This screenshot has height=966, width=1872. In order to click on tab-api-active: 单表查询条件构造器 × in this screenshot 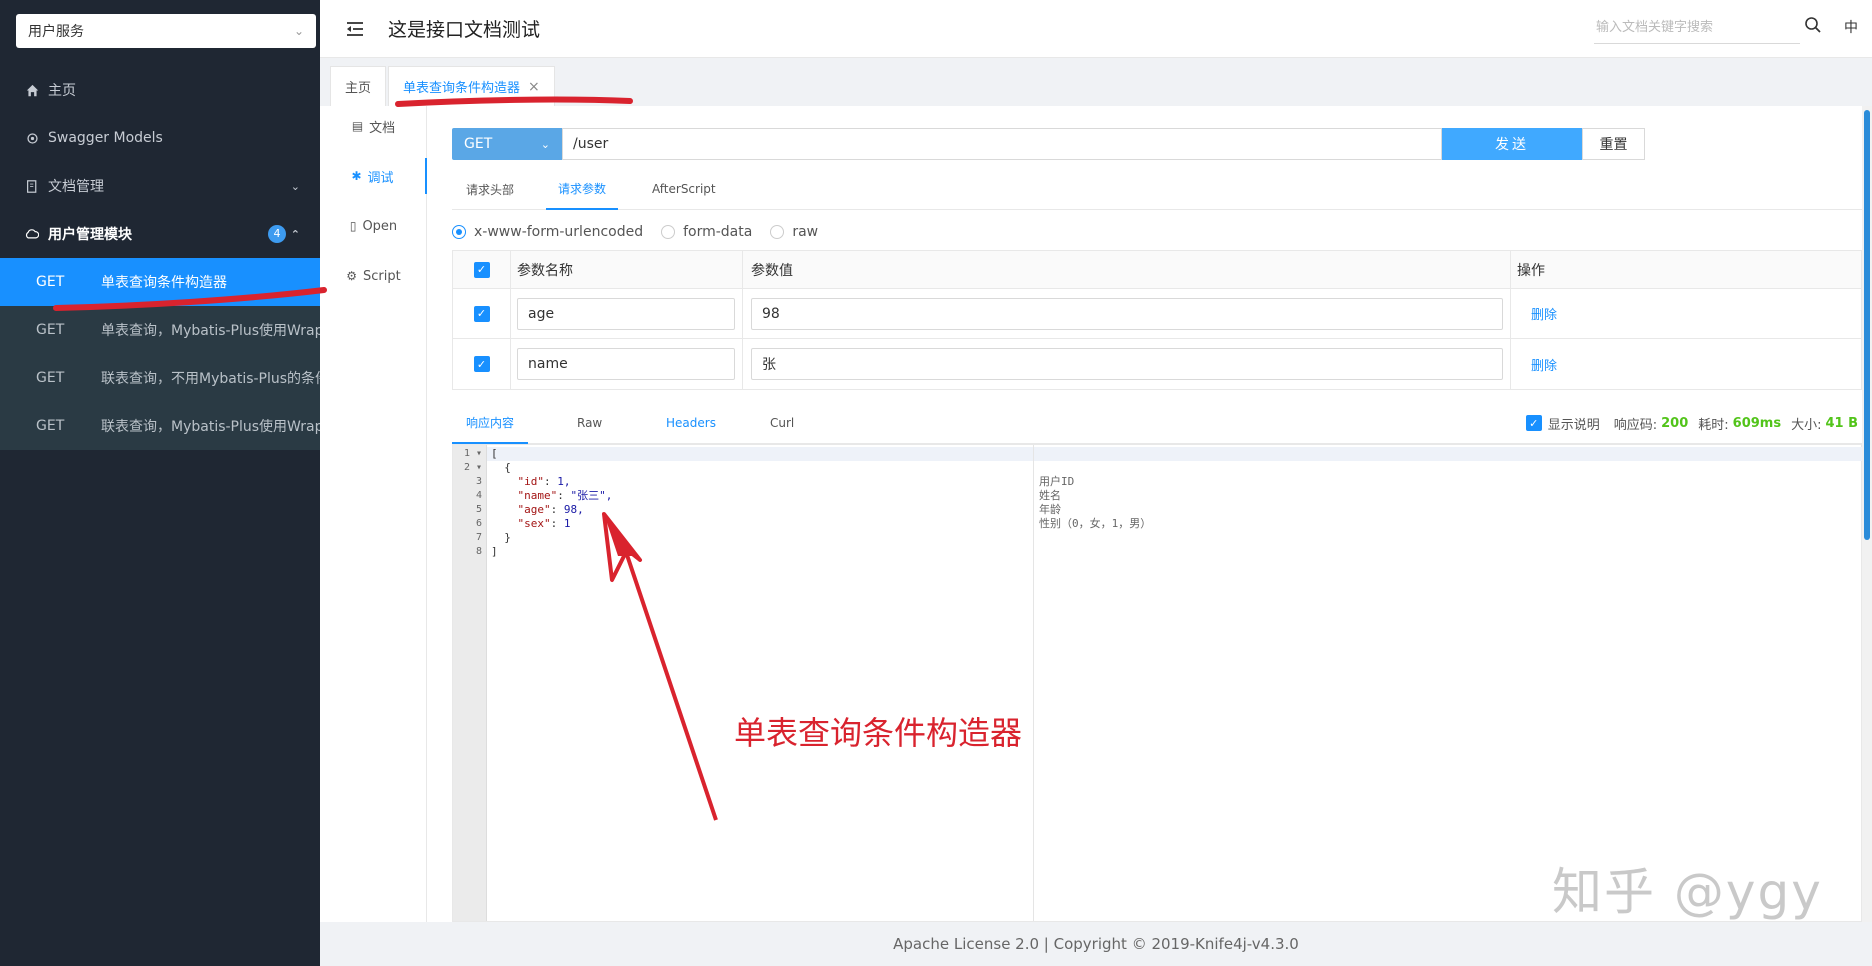, I will do `click(471, 86)`.